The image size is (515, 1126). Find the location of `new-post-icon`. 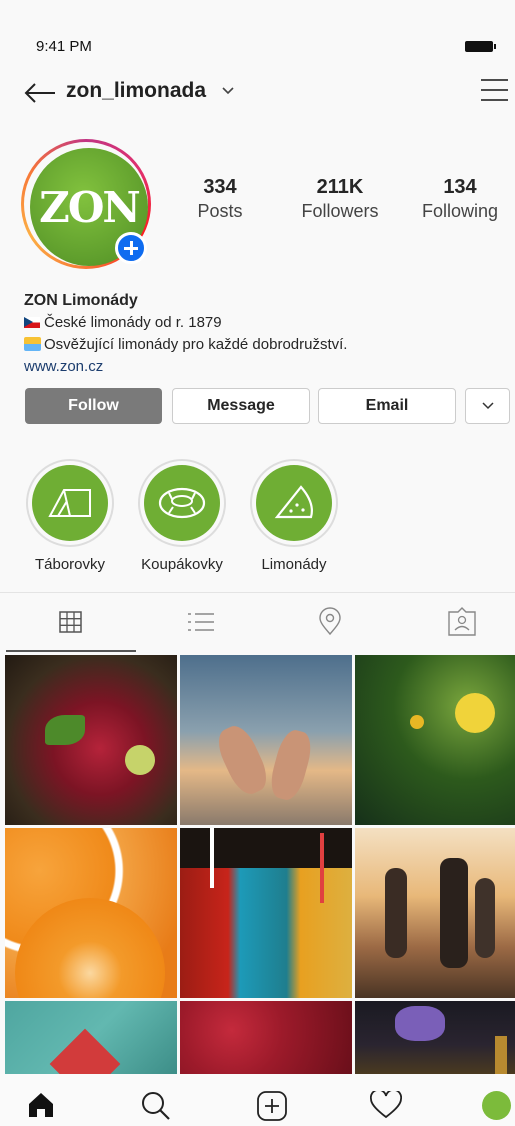

new-post-icon is located at coordinates (272, 1106).